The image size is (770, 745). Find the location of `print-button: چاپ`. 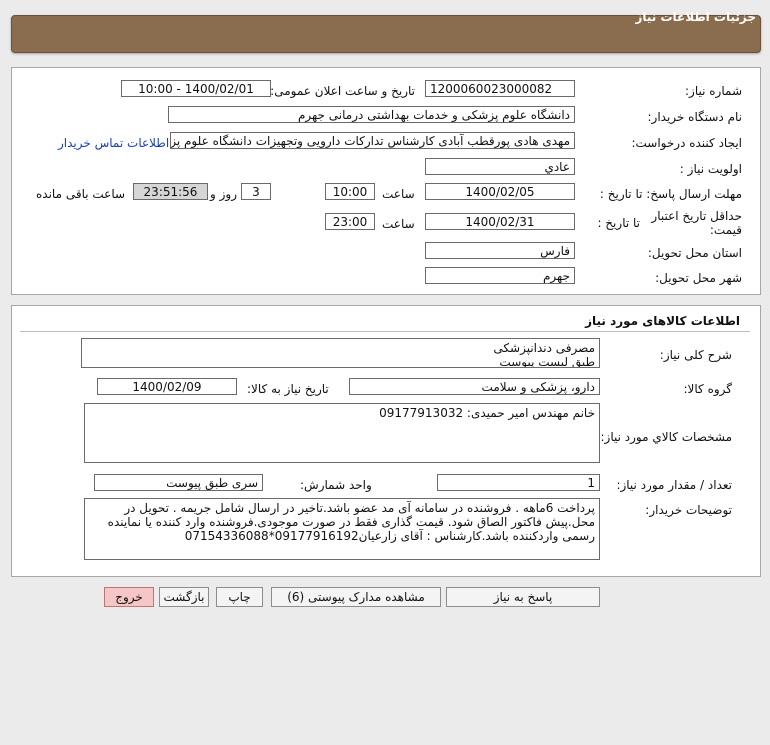

print-button: چاپ is located at coordinates (239, 597).